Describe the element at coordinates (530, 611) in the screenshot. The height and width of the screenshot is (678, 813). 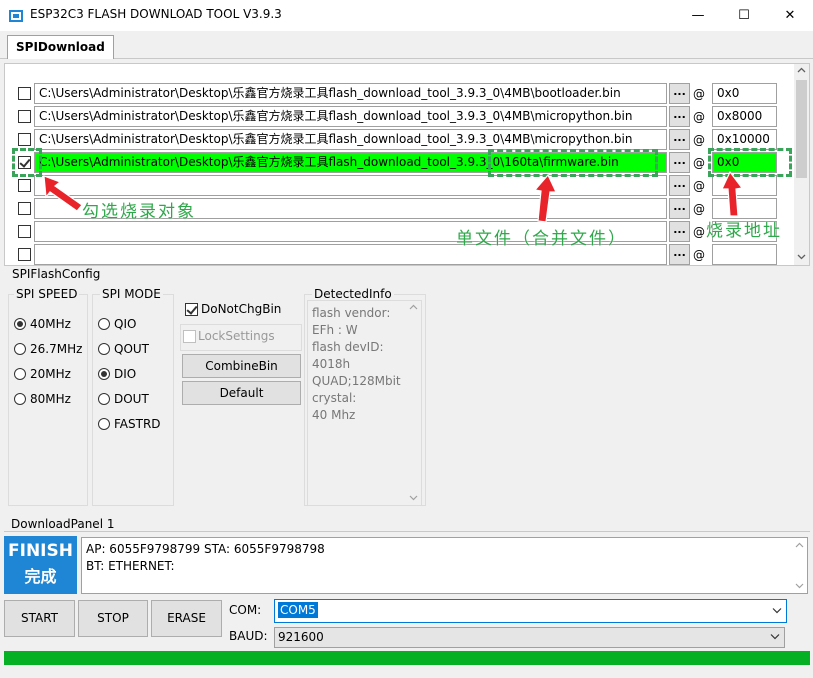
I see `com-select: COM5` at that location.